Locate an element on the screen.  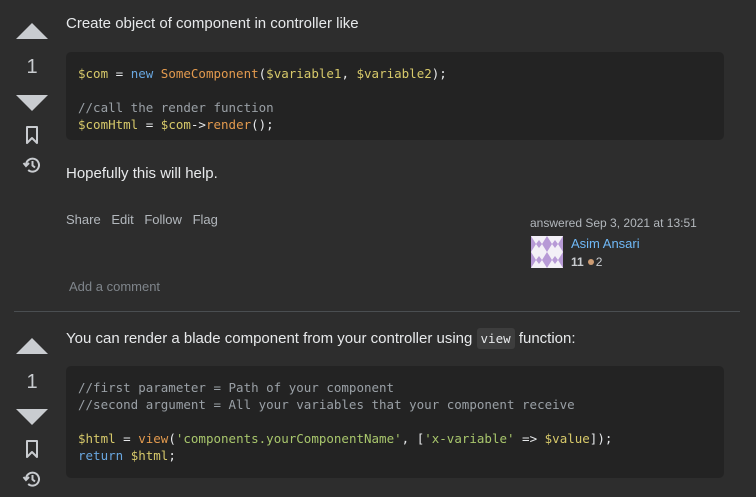
post-menu: Share Edit Follow Flag is located at coordinates (145, 219).